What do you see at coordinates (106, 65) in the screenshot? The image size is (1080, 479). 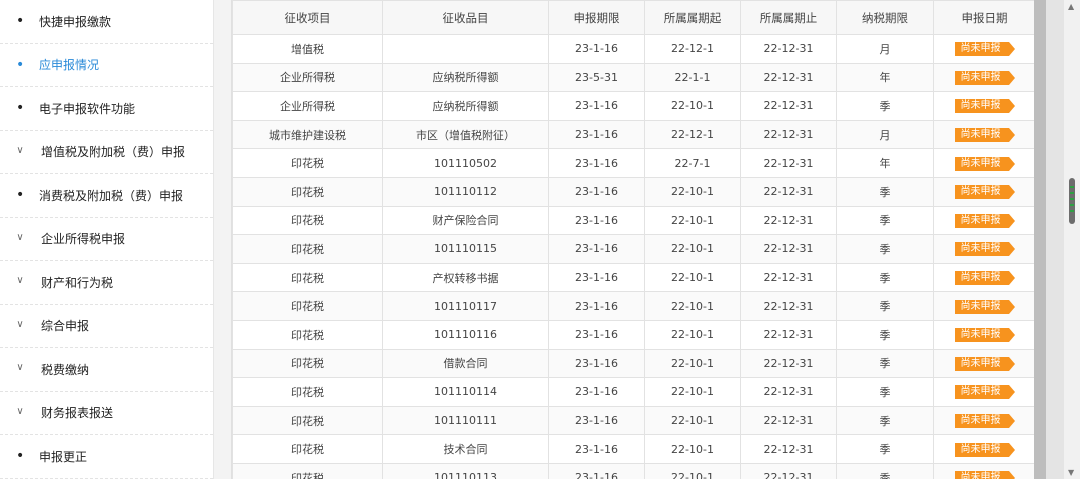 I see `sidebar-item: 应申报情况` at bounding box center [106, 65].